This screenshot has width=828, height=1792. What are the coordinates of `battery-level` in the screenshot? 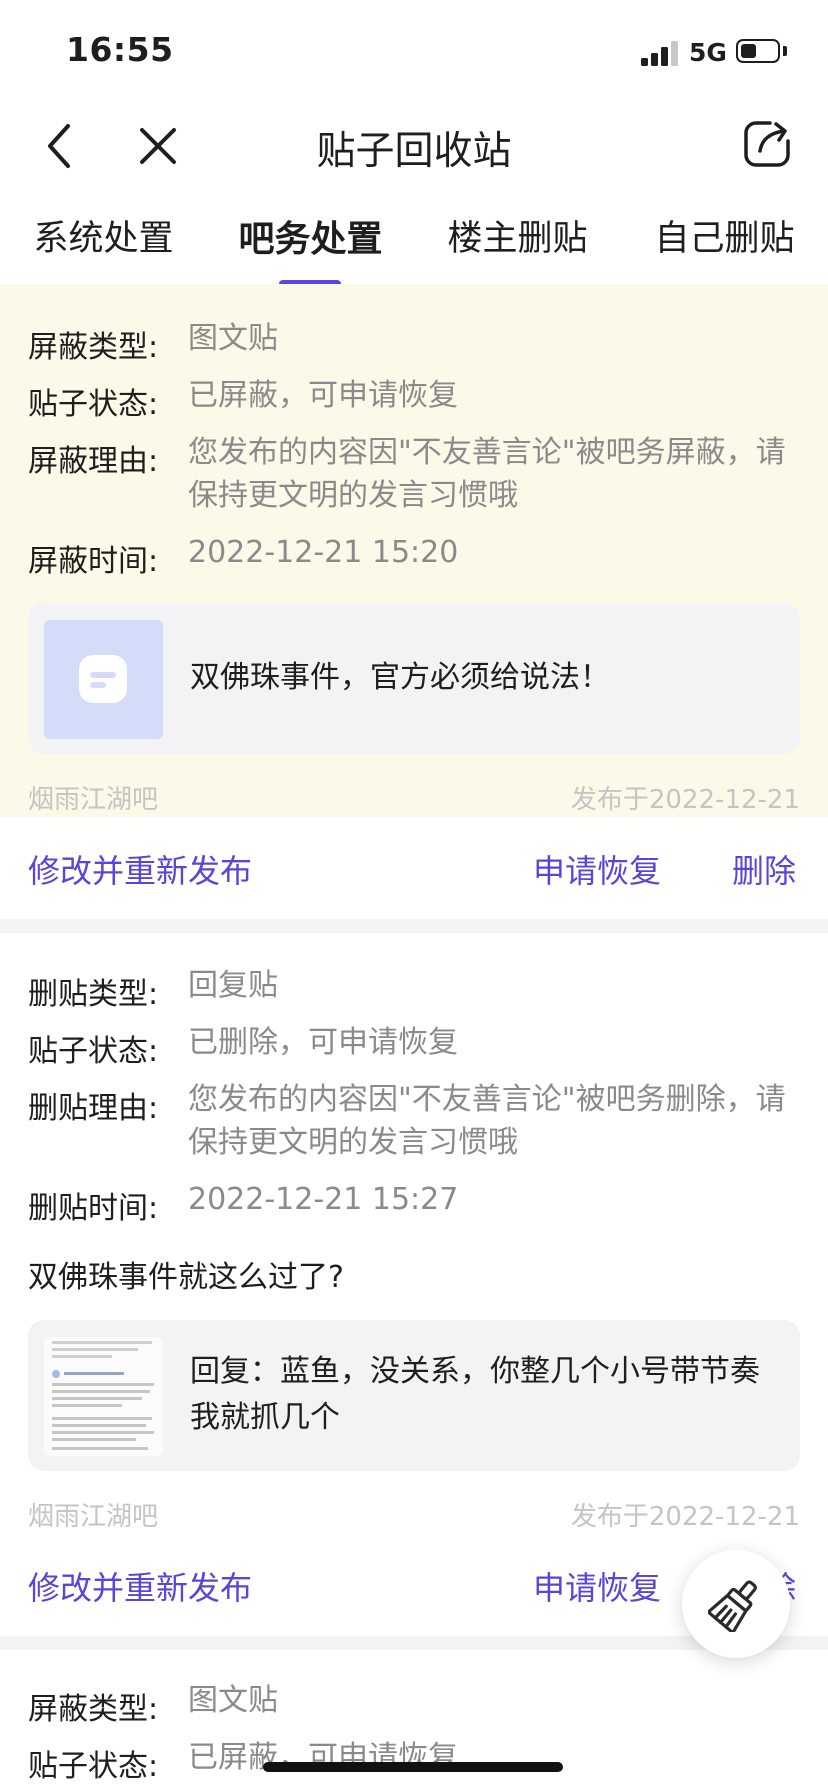 It's located at (748, 51).